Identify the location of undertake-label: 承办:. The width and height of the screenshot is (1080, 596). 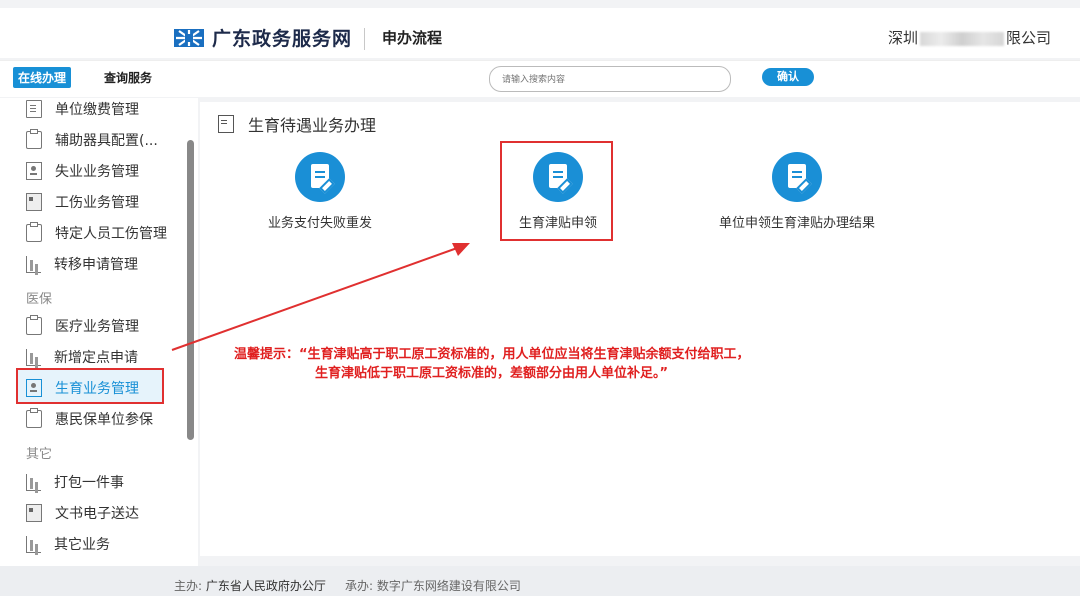
(359, 586).